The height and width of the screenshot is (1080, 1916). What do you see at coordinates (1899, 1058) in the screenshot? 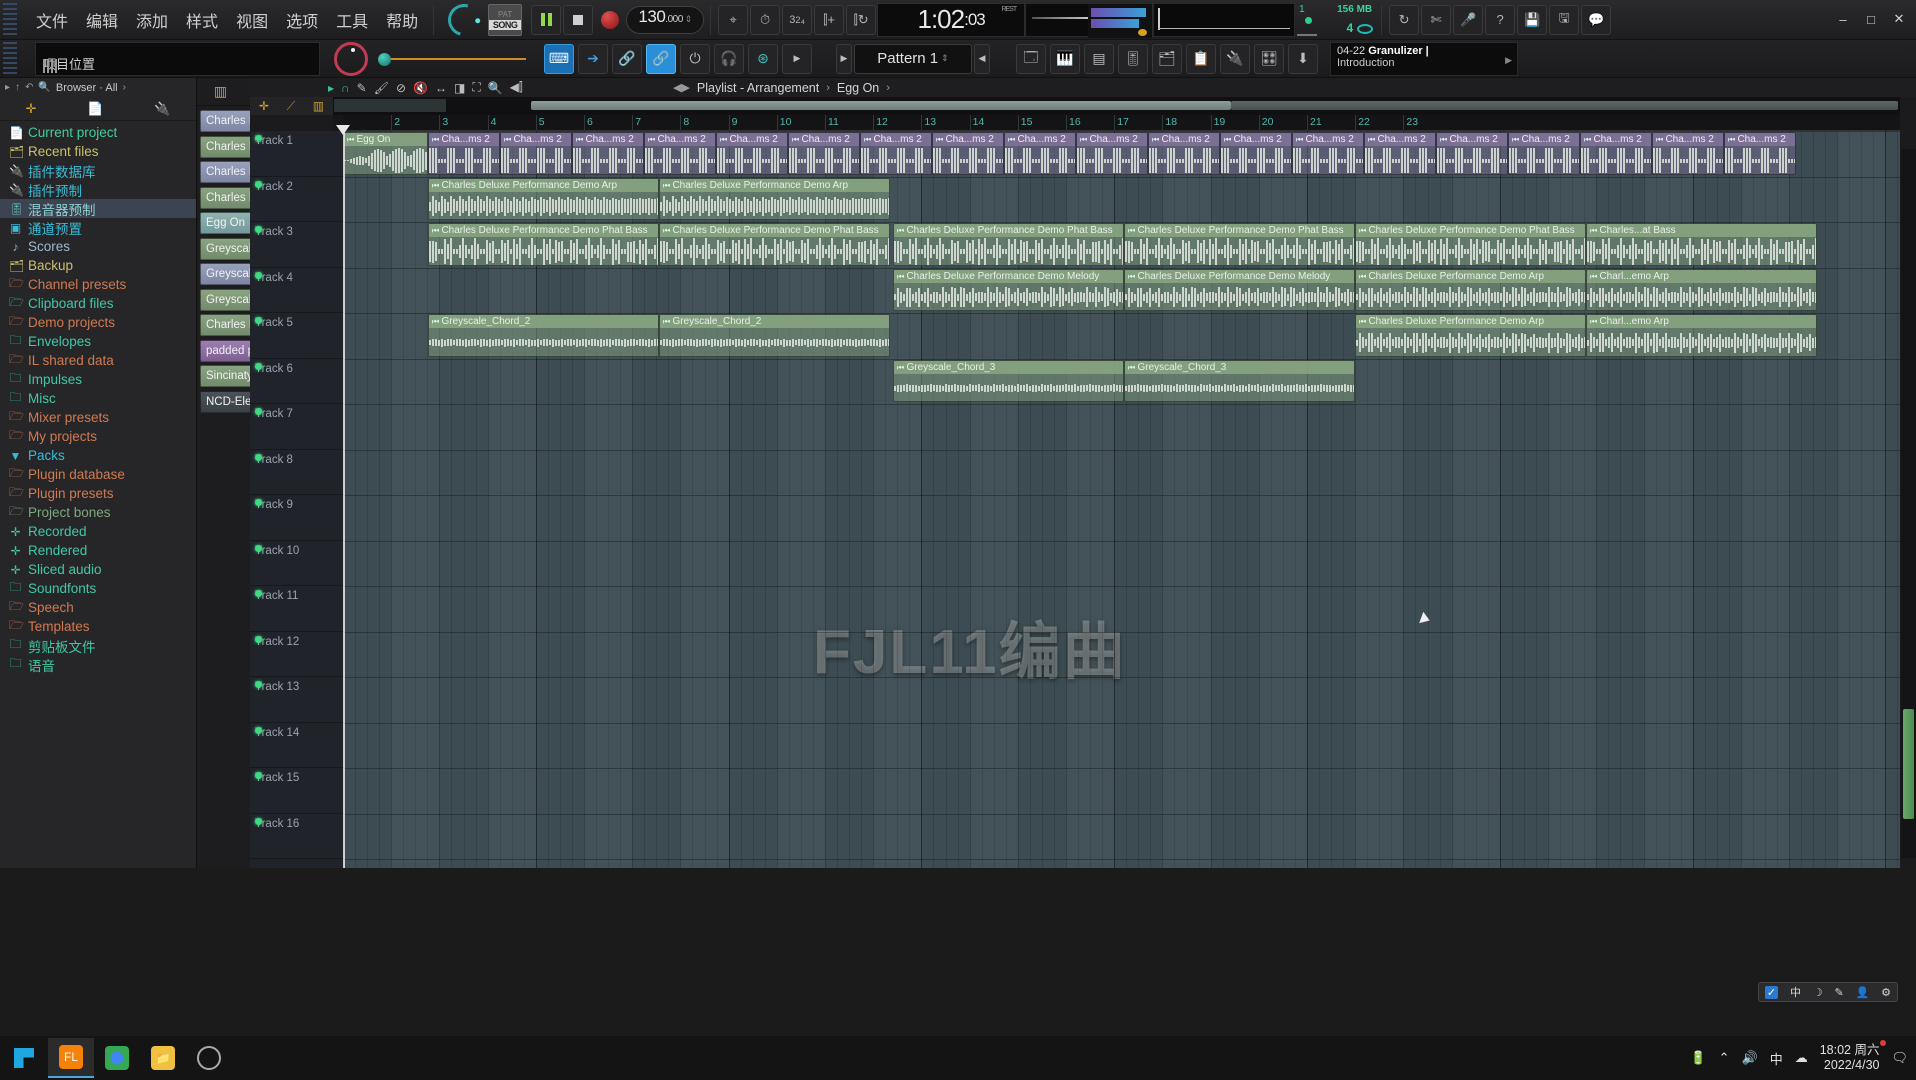
I see `action-center-icon: 🗨` at bounding box center [1899, 1058].